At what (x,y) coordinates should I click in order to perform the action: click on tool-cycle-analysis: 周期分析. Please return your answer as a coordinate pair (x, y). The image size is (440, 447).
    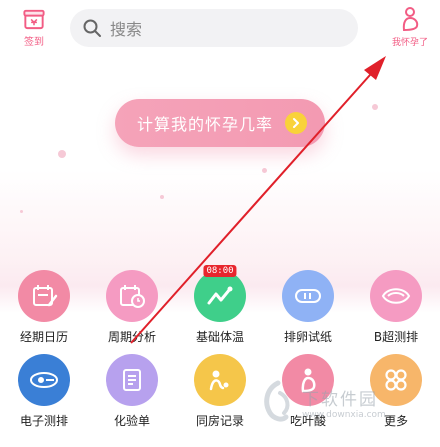
    Looking at the image, I should click on (132, 310).